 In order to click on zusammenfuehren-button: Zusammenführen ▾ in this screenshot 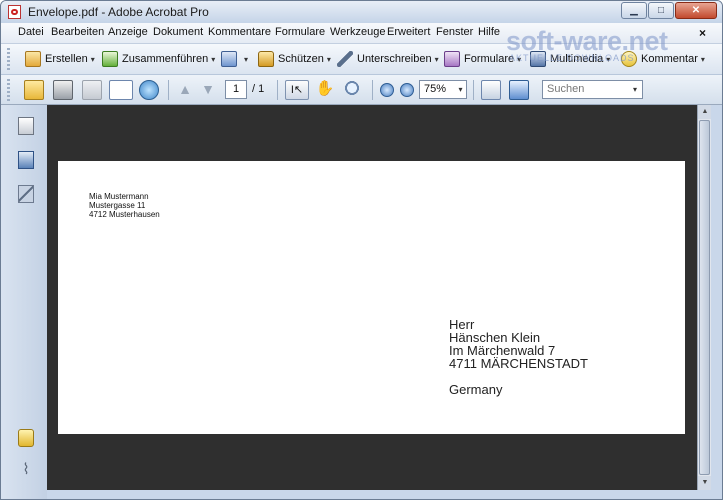, I will do `click(158, 59)`.